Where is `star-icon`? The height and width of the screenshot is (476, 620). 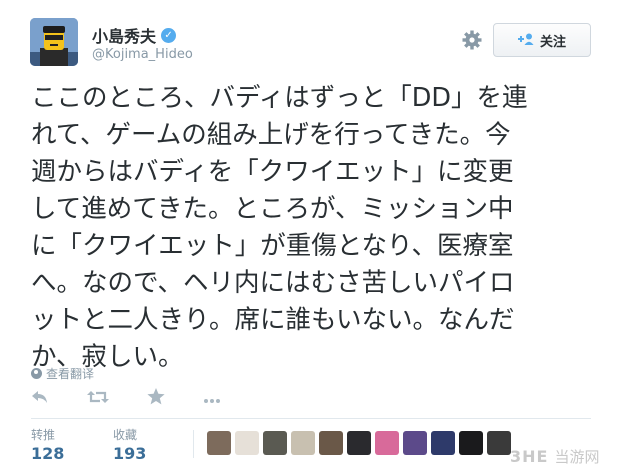
star-icon is located at coordinates (156, 399).